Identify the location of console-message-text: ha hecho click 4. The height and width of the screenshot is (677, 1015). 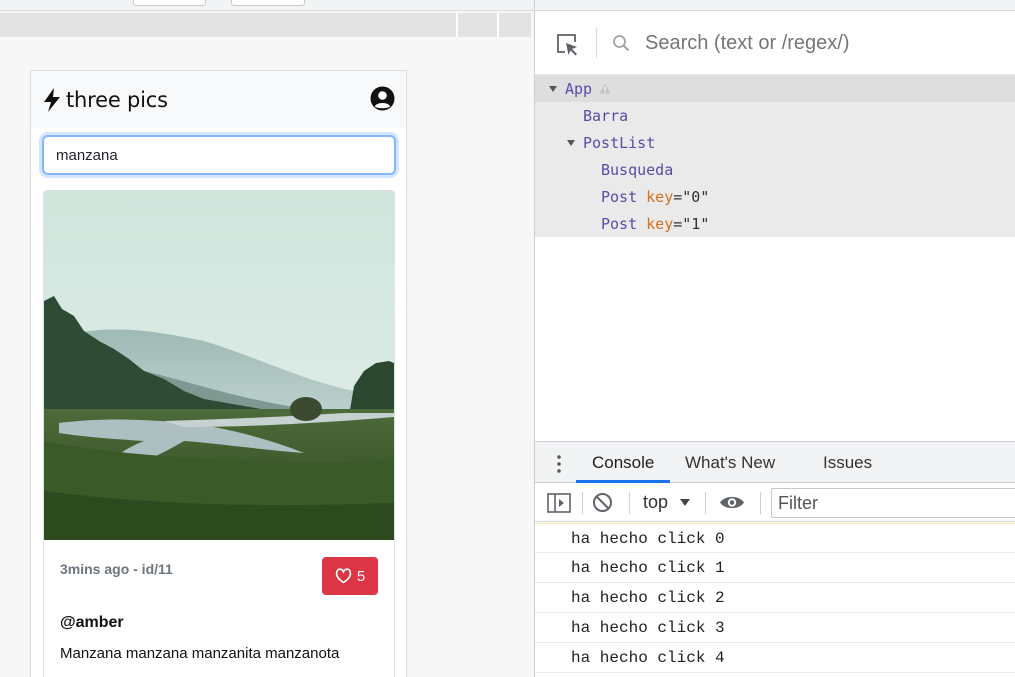
(648, 658).